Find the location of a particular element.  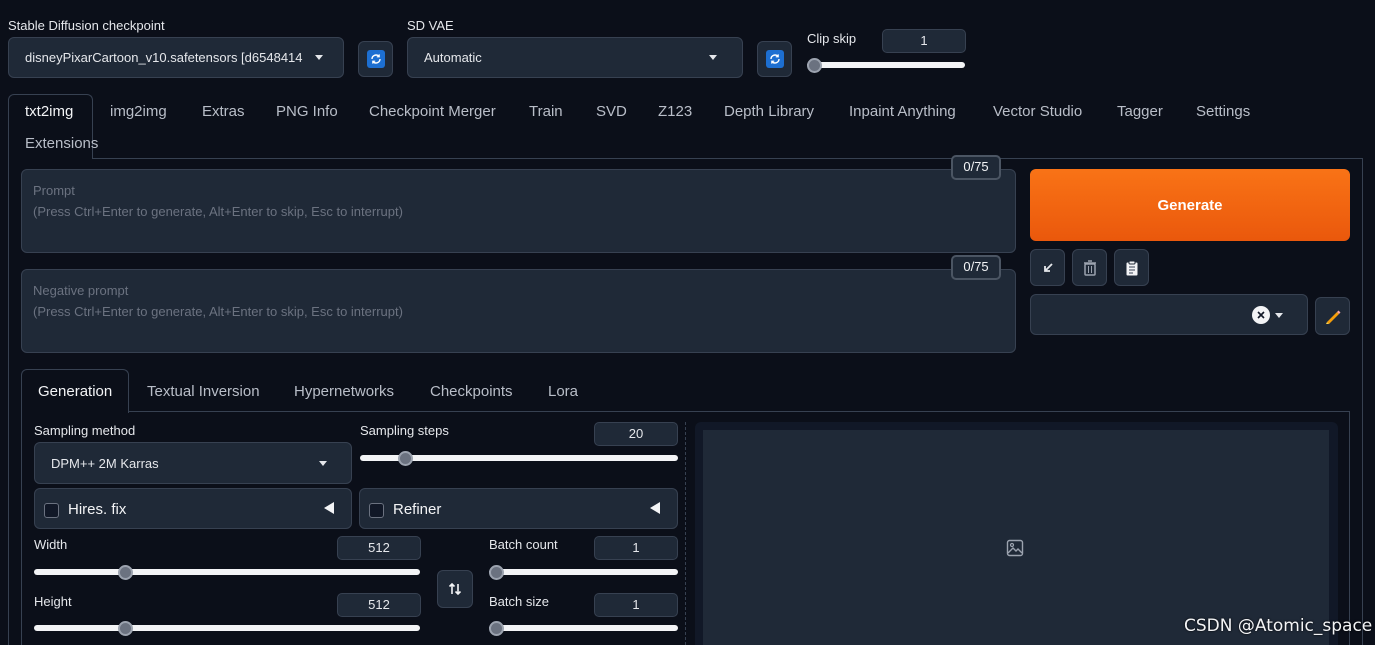

trash-icon is located at coordinates (1089, 267).